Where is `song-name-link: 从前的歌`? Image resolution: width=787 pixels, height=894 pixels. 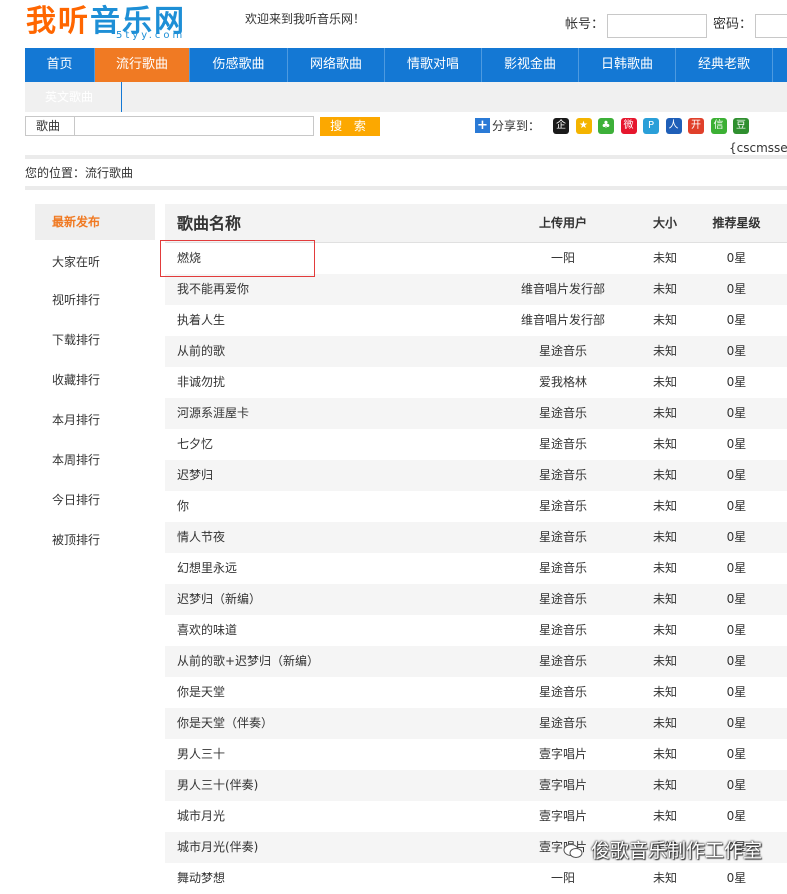 song-name-link: 从前的歌 is located at coordinates (201, 351).